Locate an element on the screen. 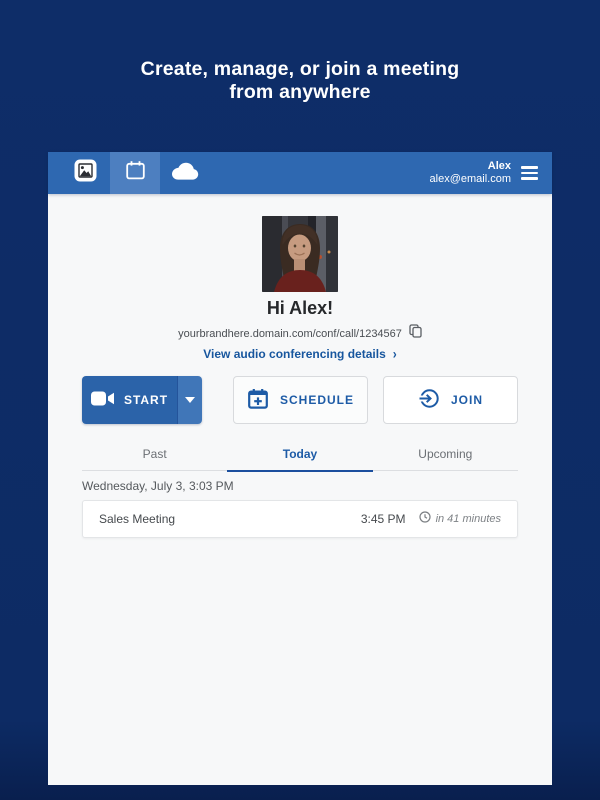 This screenshot has width=600, height=800. join-button: JOIN is located at coordinates (450, 400).